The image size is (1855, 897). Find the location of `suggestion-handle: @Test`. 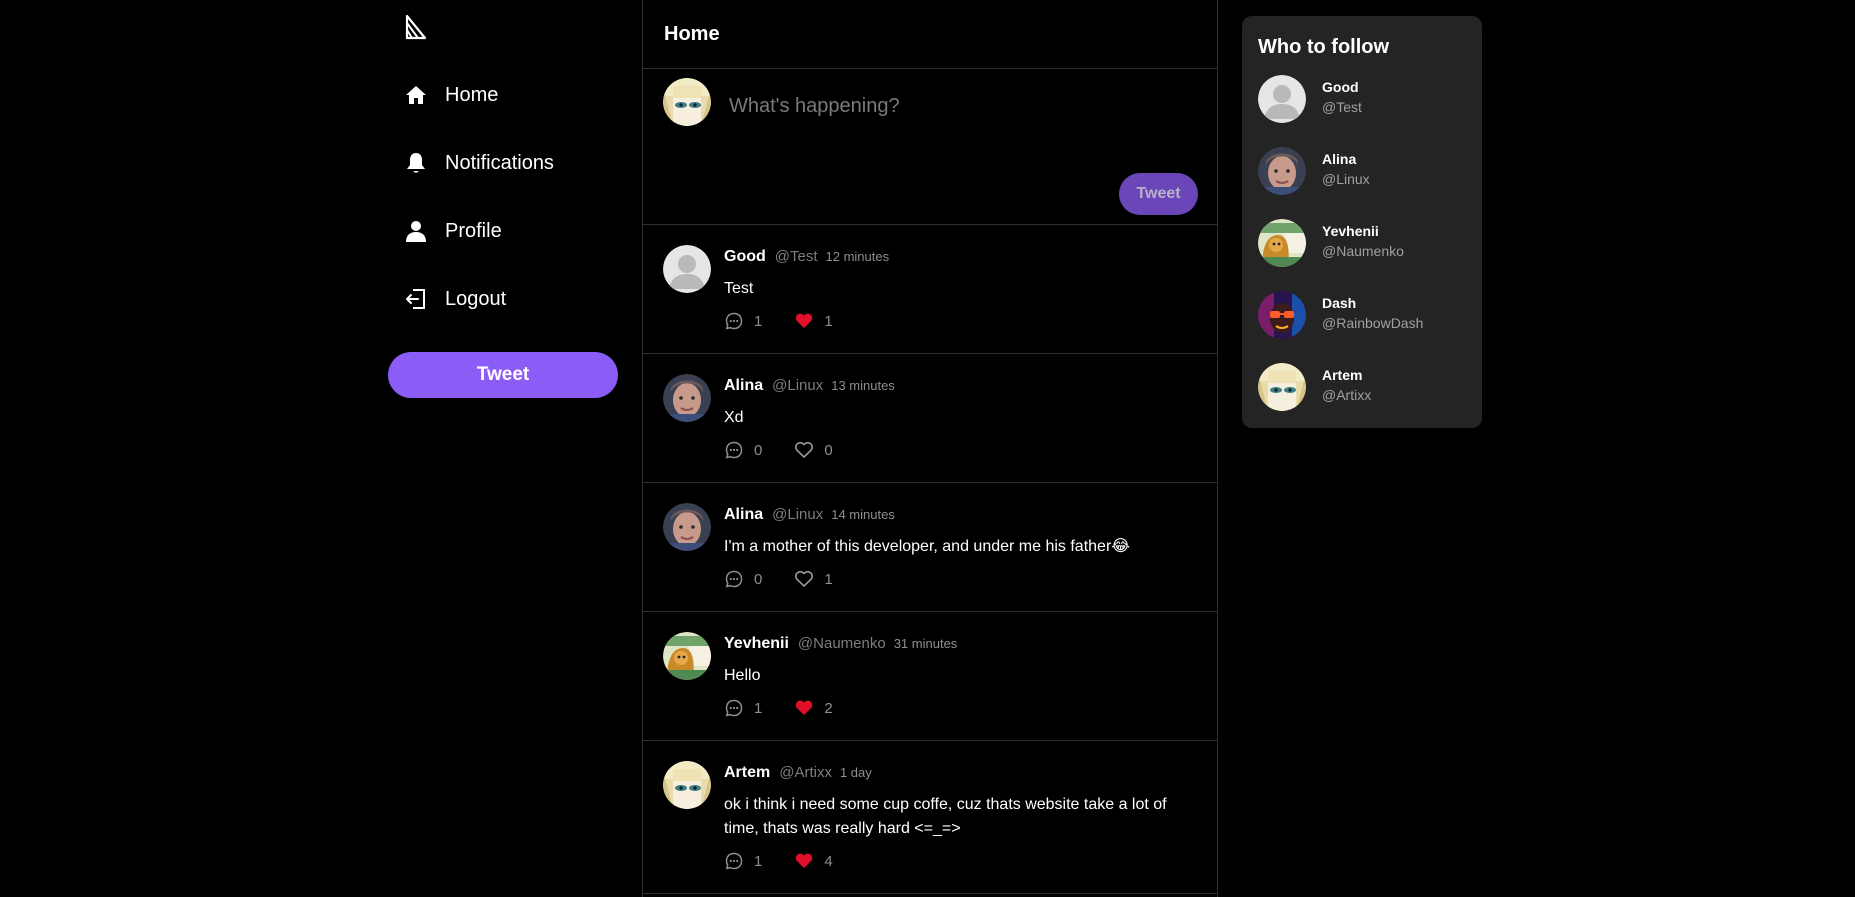

suggestion-handle: @Test is located at coordinates (1342, 107).